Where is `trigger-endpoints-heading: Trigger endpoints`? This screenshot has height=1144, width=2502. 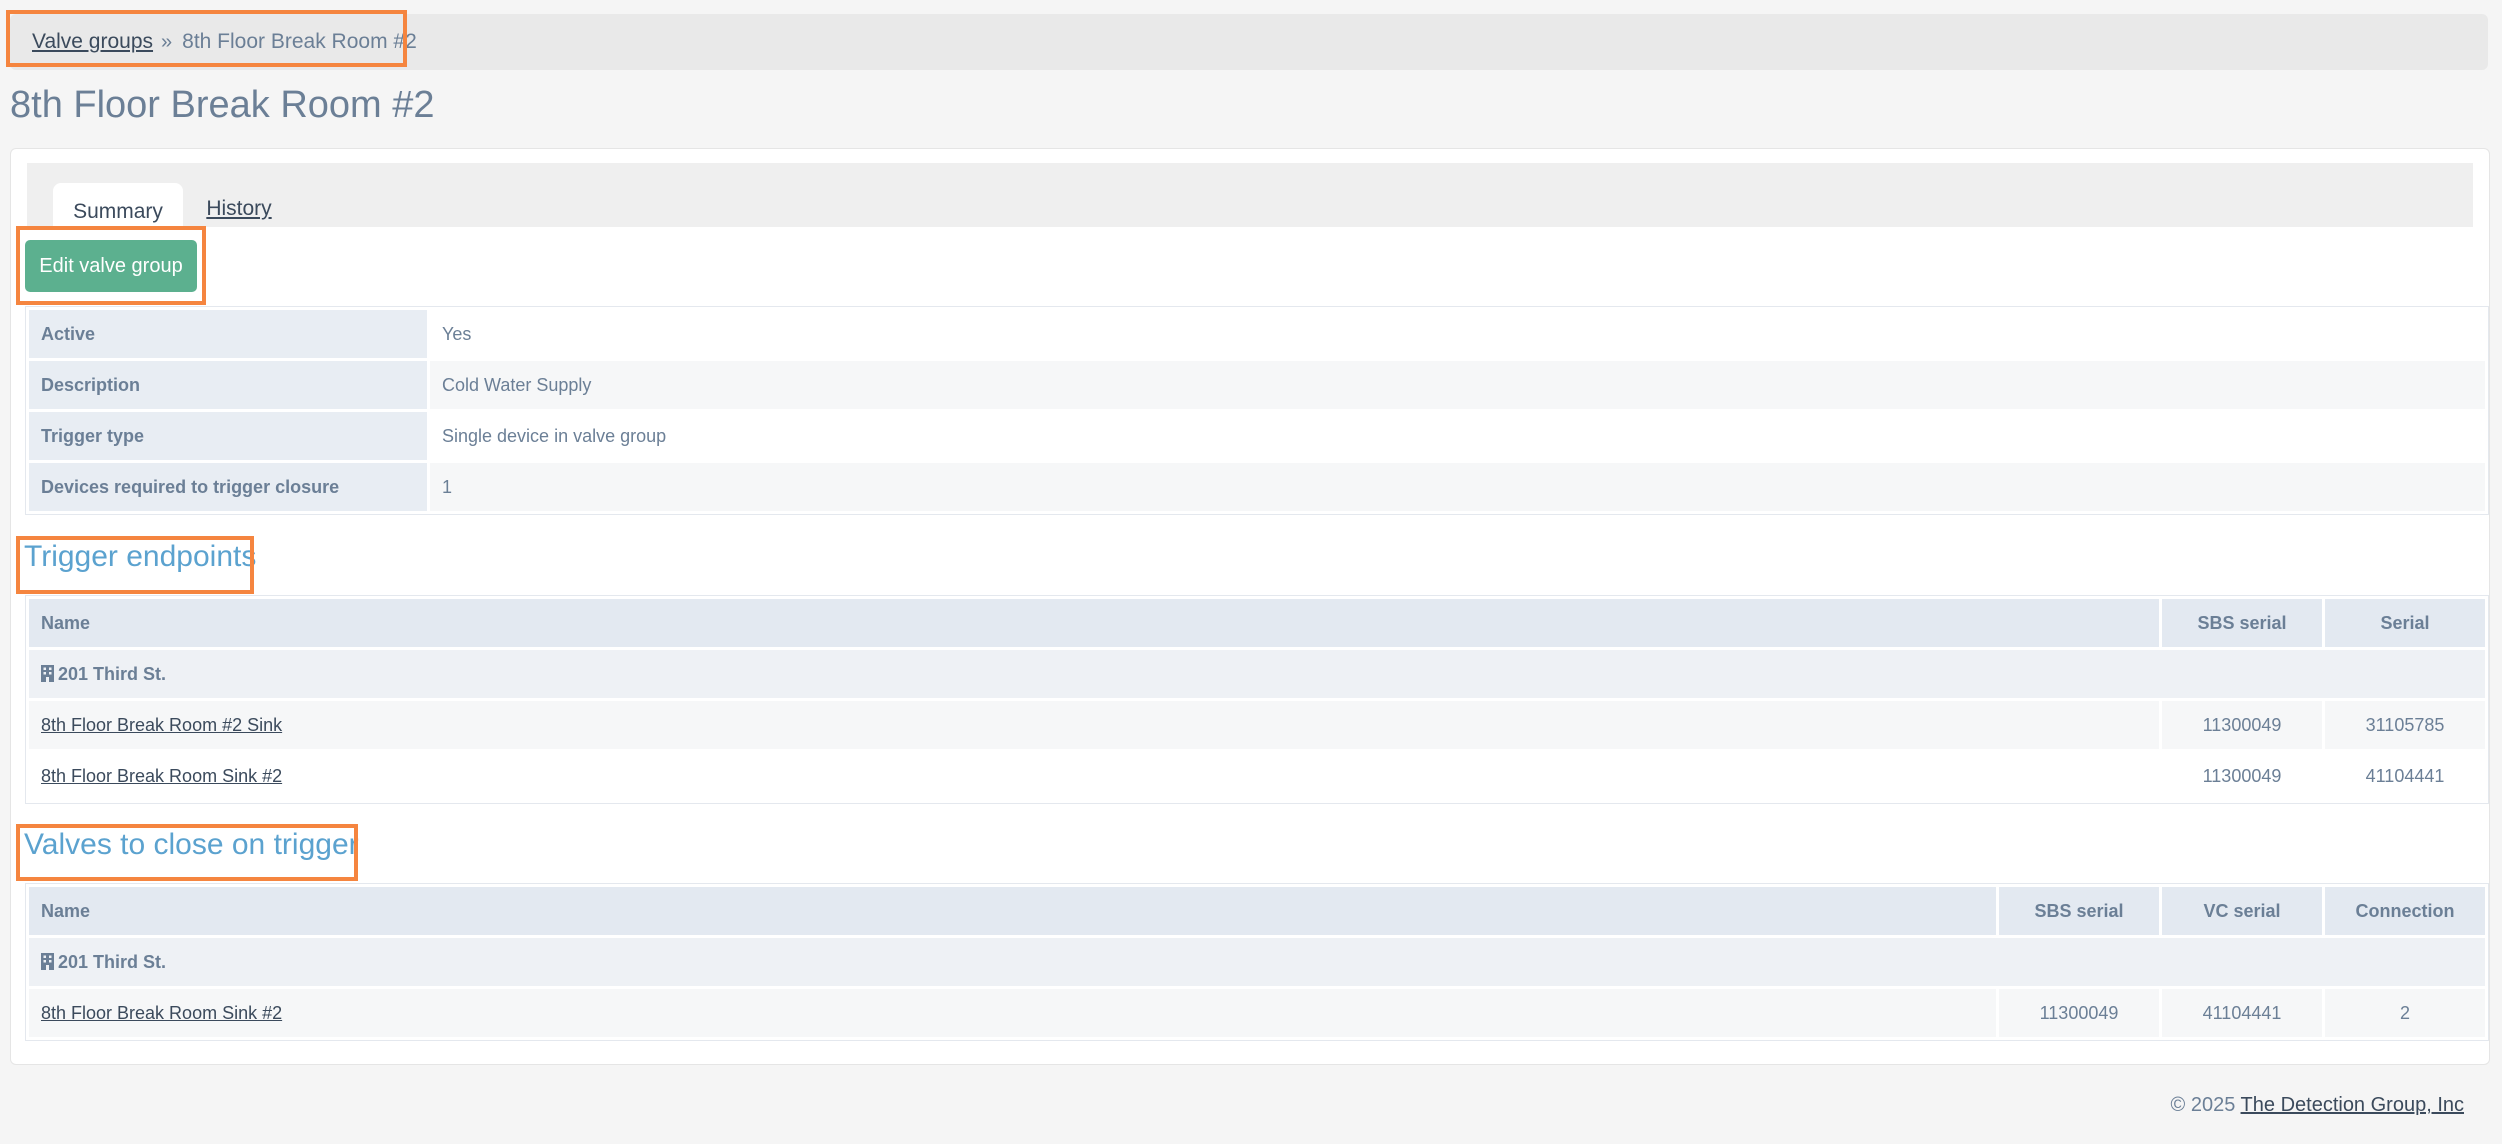 trigger-endpoints-heading: Trigger endpoints is located at coordinates (140, 556).